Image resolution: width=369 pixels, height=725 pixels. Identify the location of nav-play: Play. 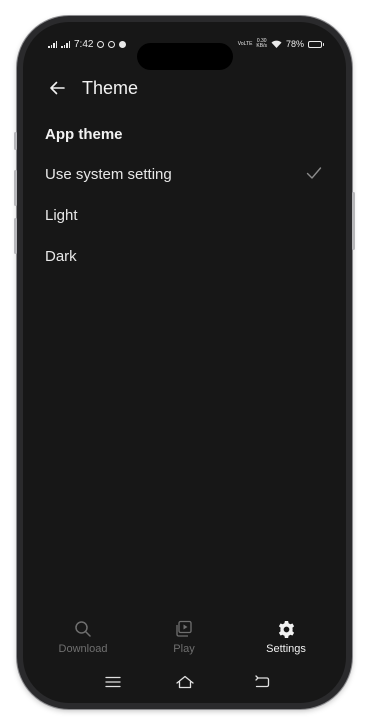
(184, 641).